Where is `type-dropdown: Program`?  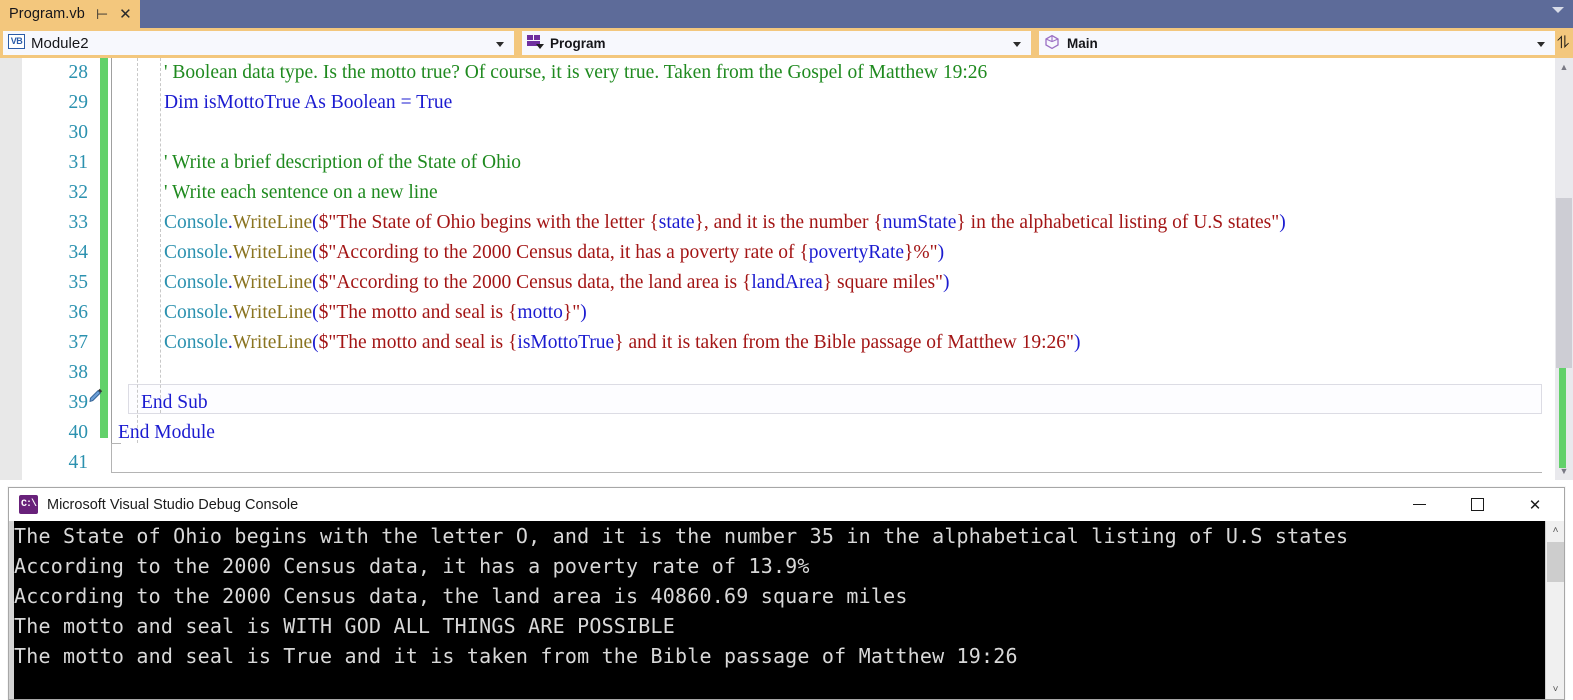
type-dropdown: Program is located at coordinates (776, 43).